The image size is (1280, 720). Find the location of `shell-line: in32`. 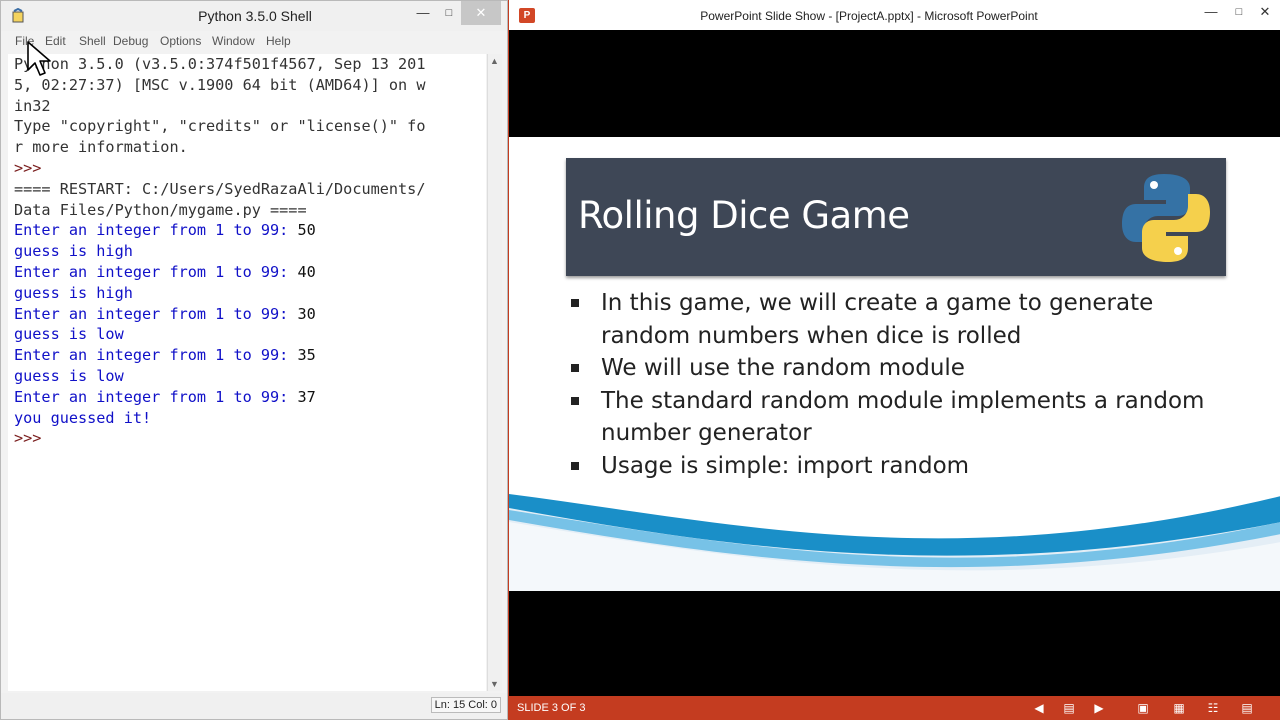

shell-line: in32 is located at coordinates (32, 106).